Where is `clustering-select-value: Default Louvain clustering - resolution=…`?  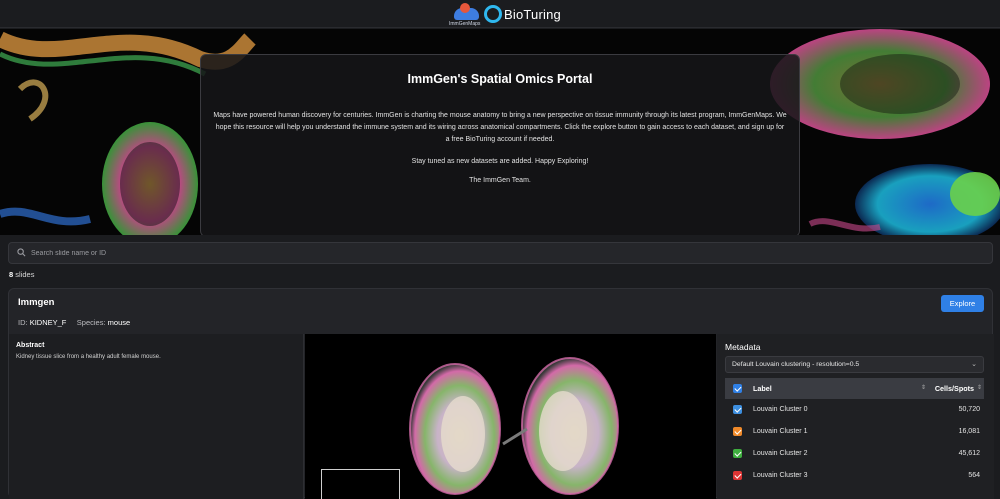 clustering-select-value: Default Louvain clustering - resolution=… is located at coordinates (796, 364).